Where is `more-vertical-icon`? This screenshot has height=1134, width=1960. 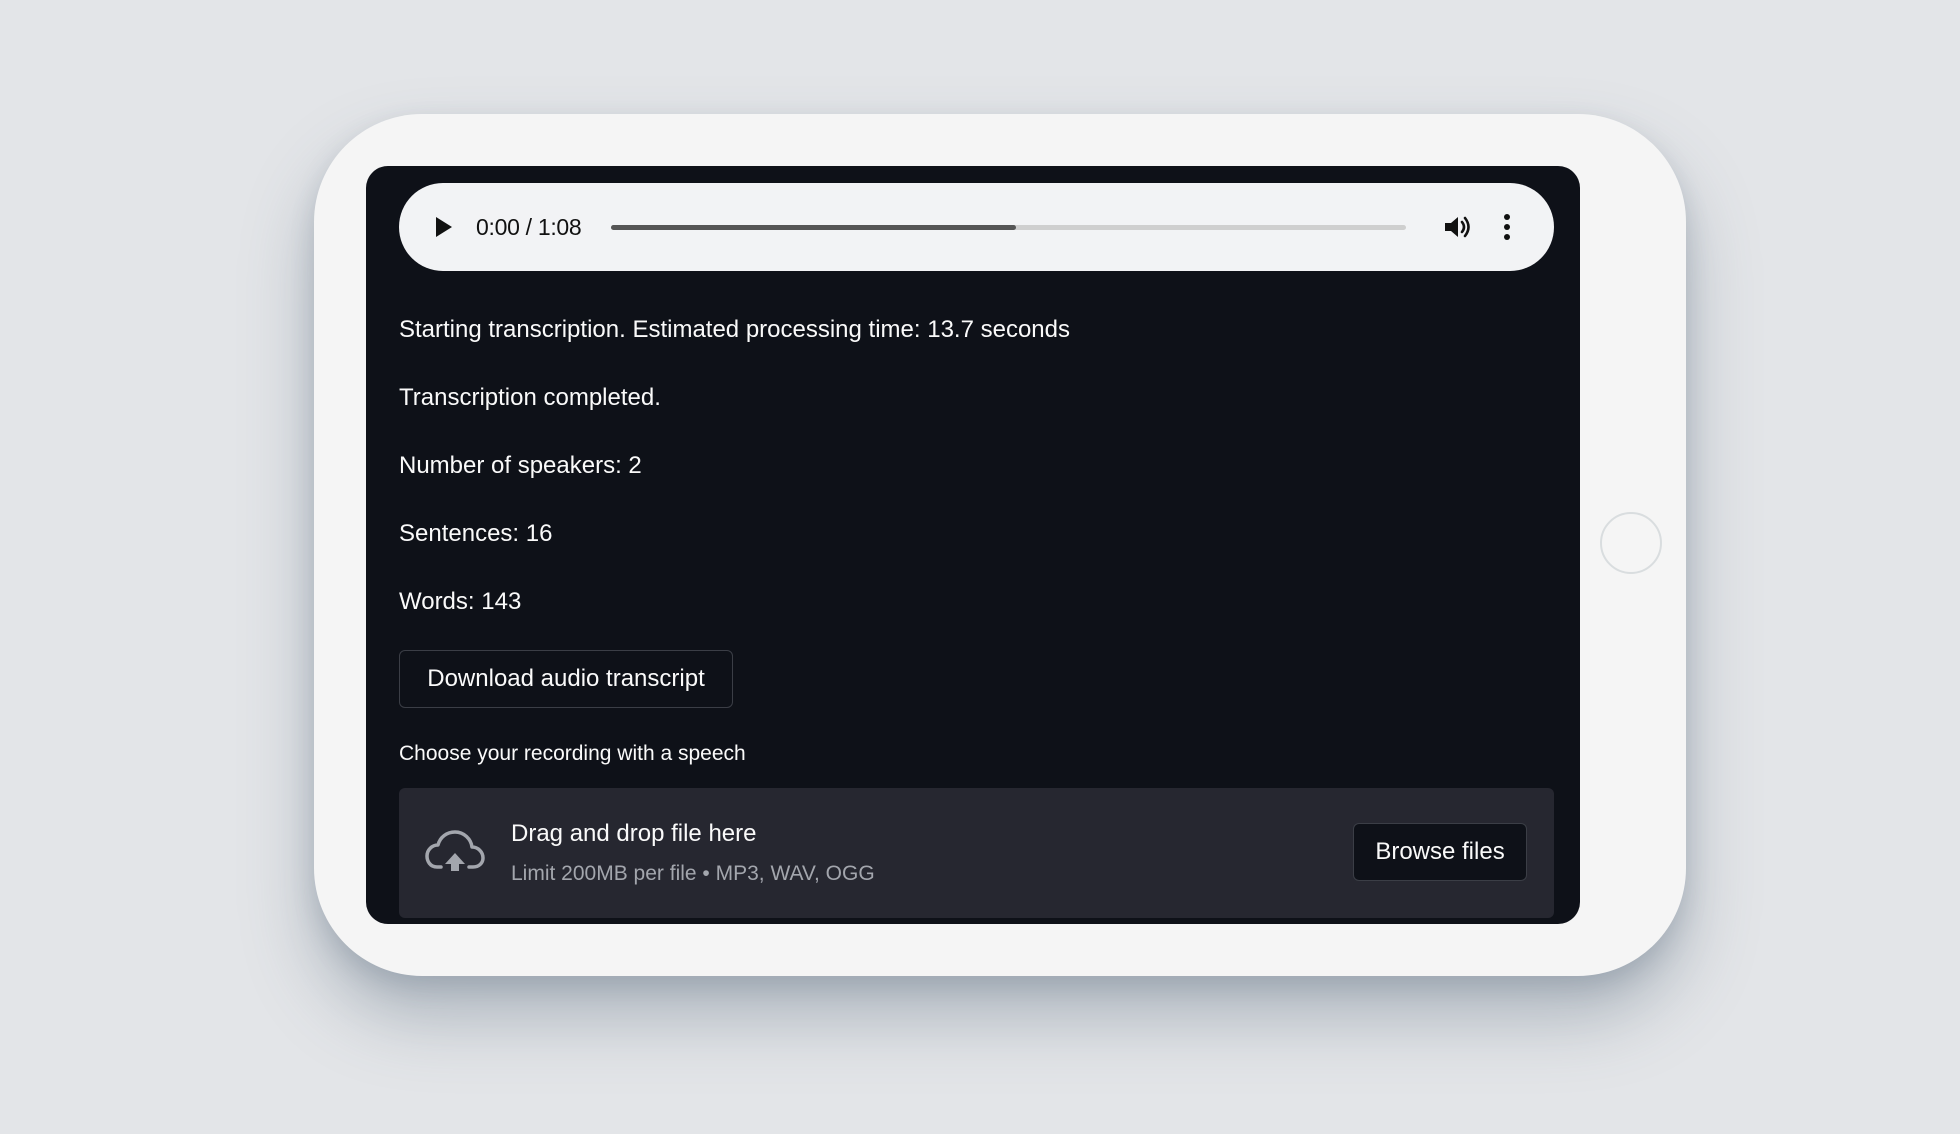 more-vertical-icon is located at coordinates (1507, 227).